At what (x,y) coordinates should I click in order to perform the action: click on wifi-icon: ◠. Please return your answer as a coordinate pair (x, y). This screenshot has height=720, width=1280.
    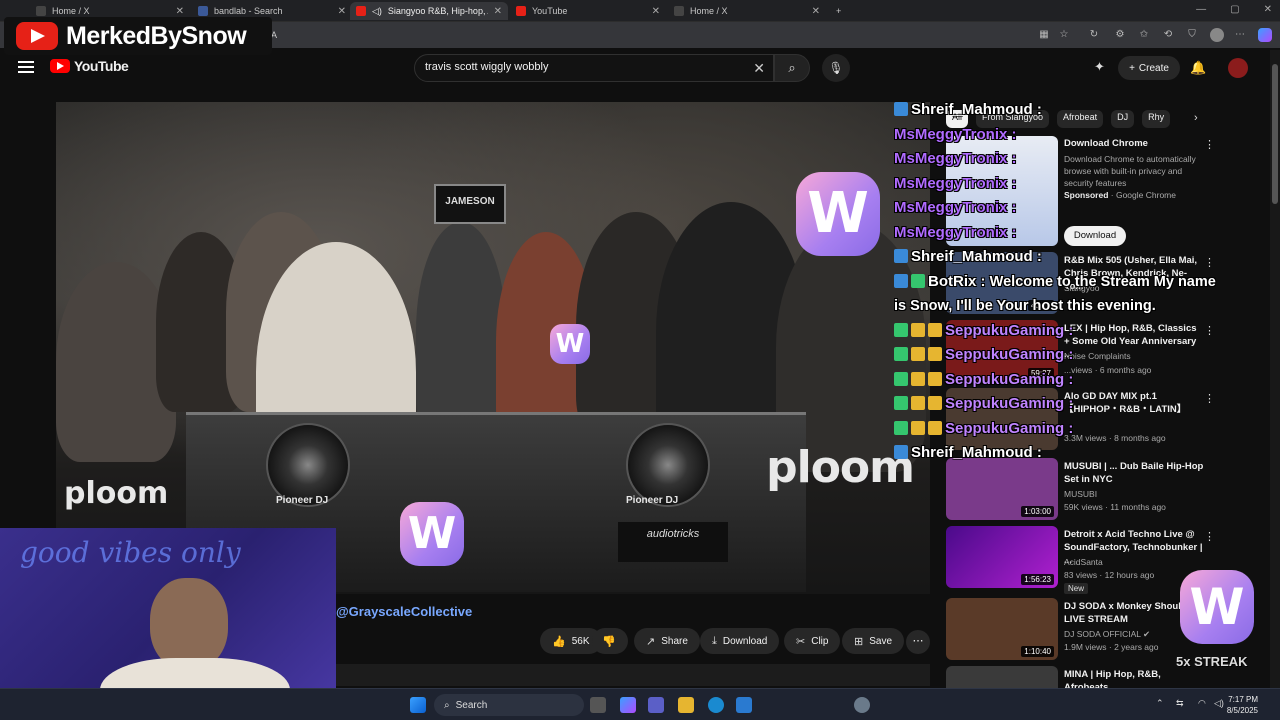
    Looking at the image, I should click on (1202, 703).